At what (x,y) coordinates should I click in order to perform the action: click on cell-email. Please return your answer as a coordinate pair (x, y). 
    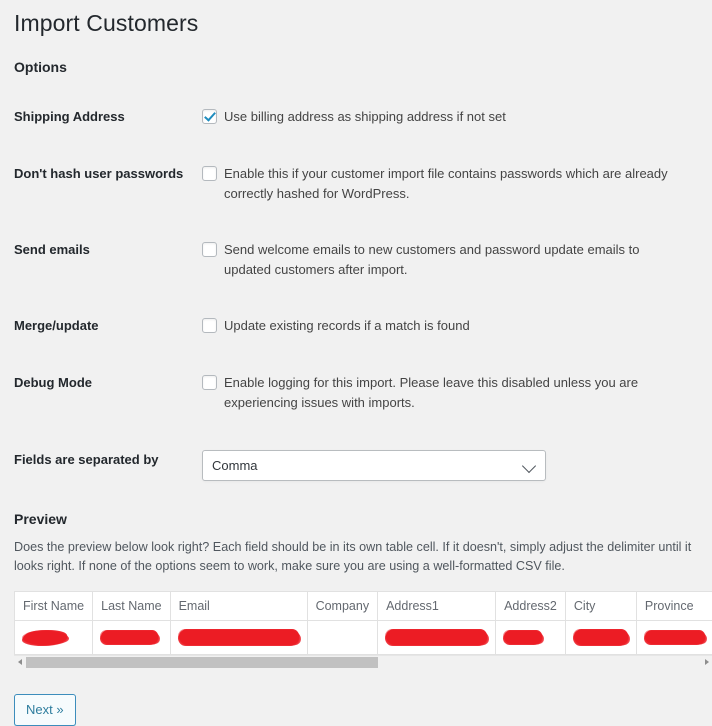
    Looking at the image, I should click on (238, 637).